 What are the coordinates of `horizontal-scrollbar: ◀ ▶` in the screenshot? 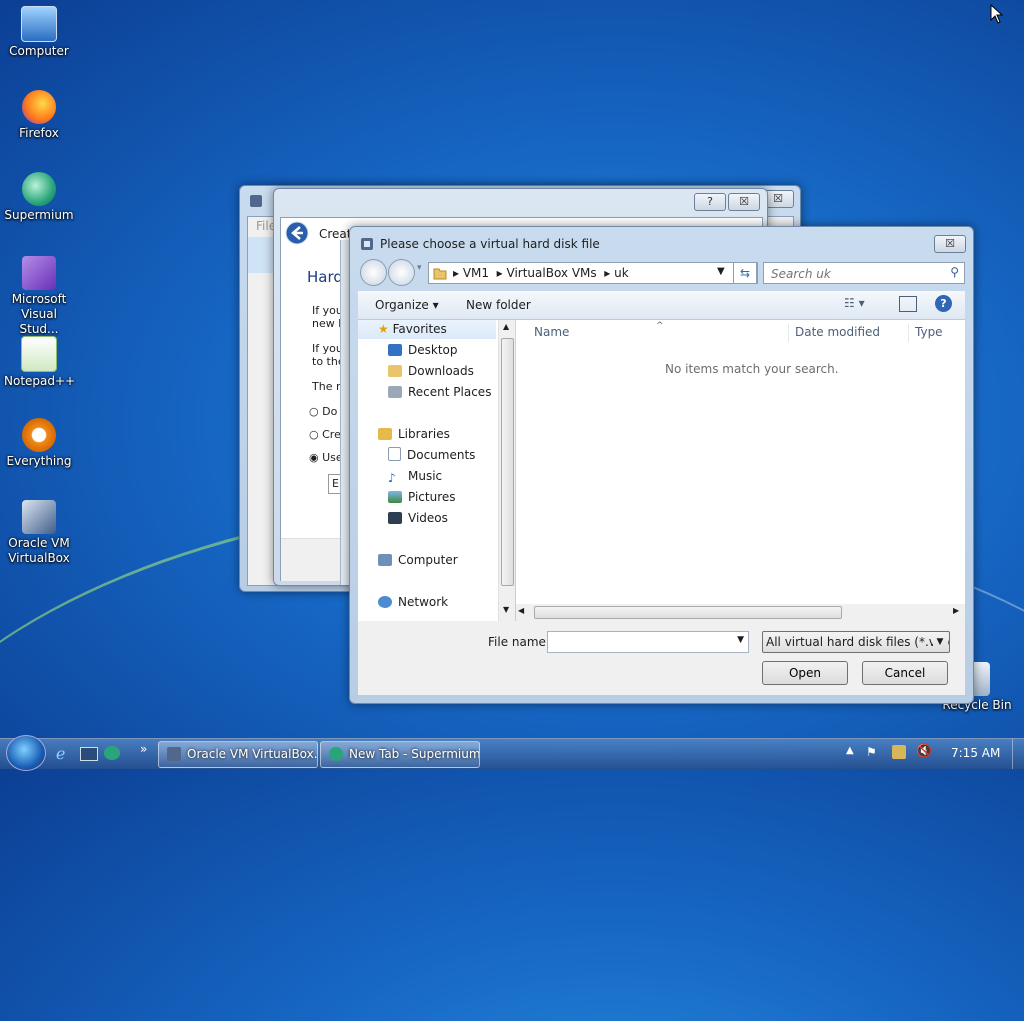 It's located at (740, 612).